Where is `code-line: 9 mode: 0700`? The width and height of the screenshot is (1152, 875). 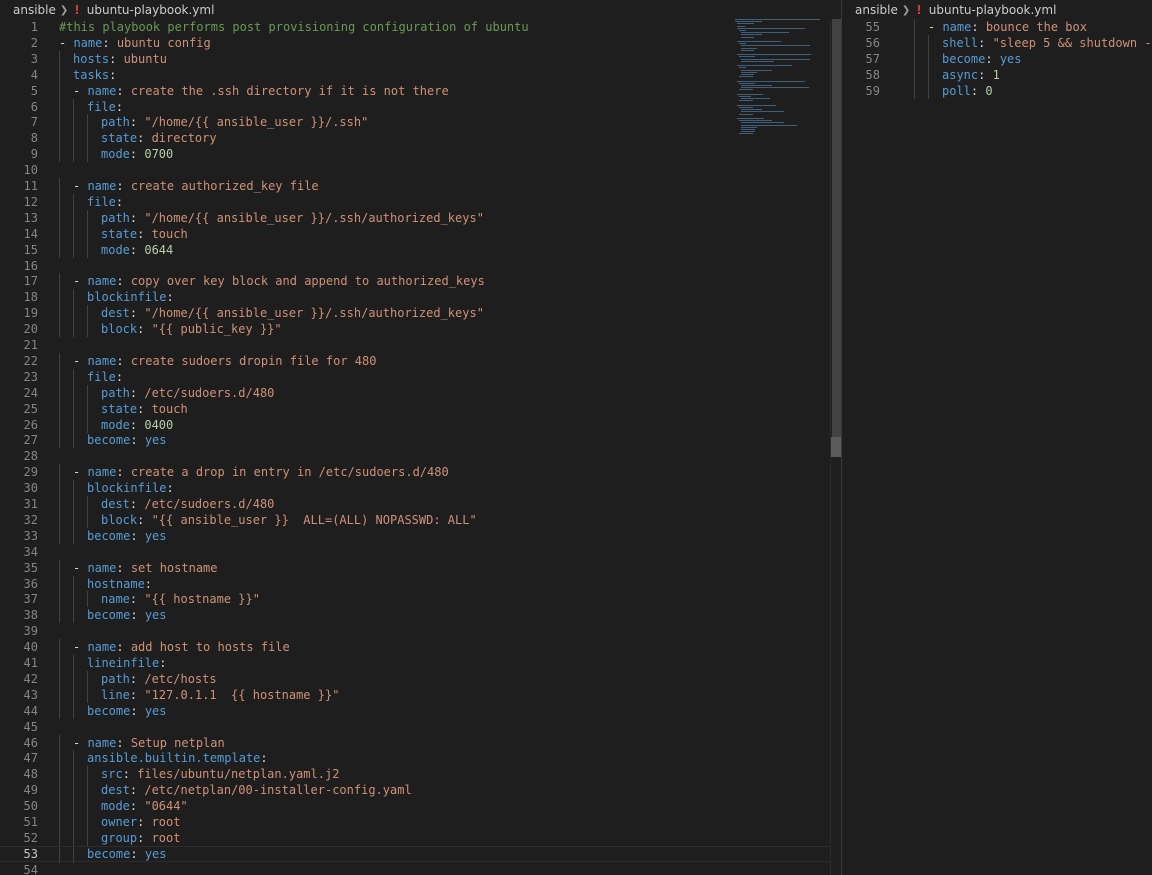 code-line: 9 mode: 0700 is located at coordinates (420, 154).